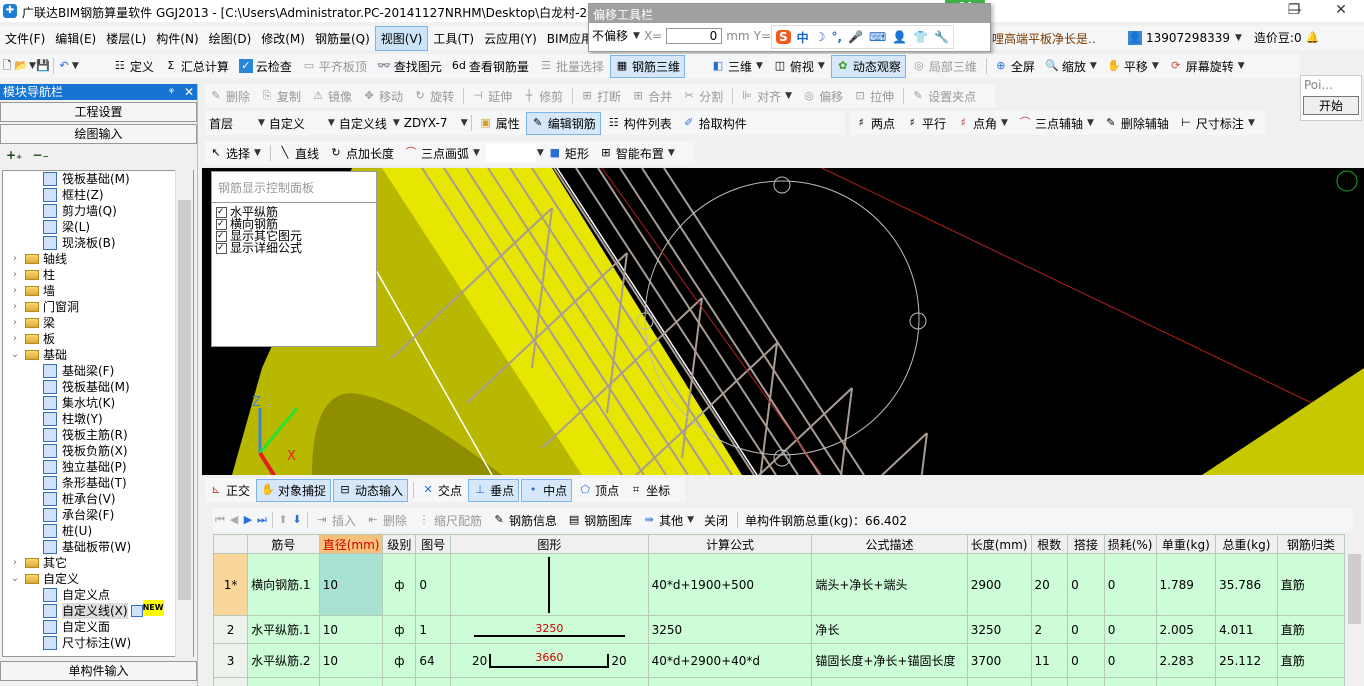 The image size is (1364, 686). What do you see at coordinates (1014, 66) in the screenshot?
I see `fullscreen-button: ⊕ 全屏` at bounding box center [1014, 66].